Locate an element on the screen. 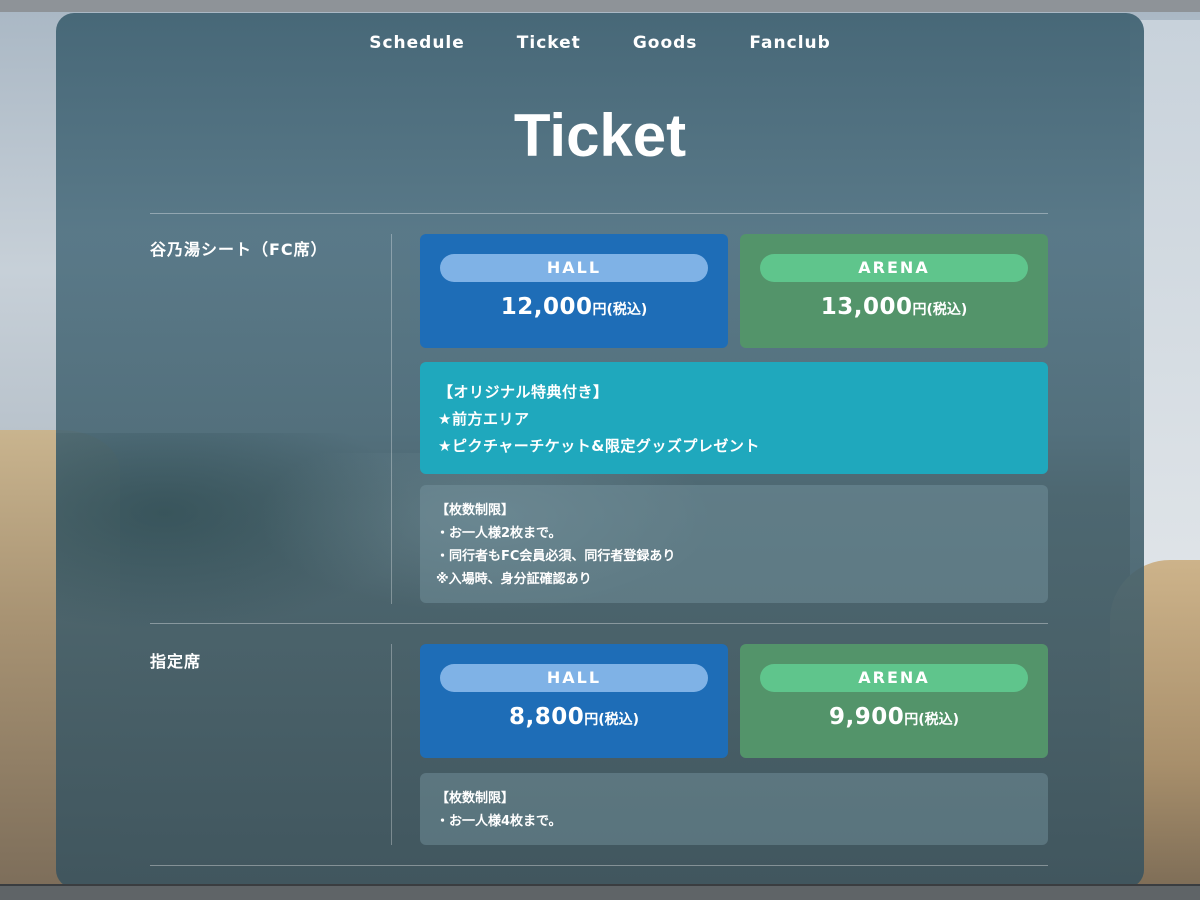 The image size is (1200, 900). arena-price: 9,900円(税込) is located at coordinates (894, 717).